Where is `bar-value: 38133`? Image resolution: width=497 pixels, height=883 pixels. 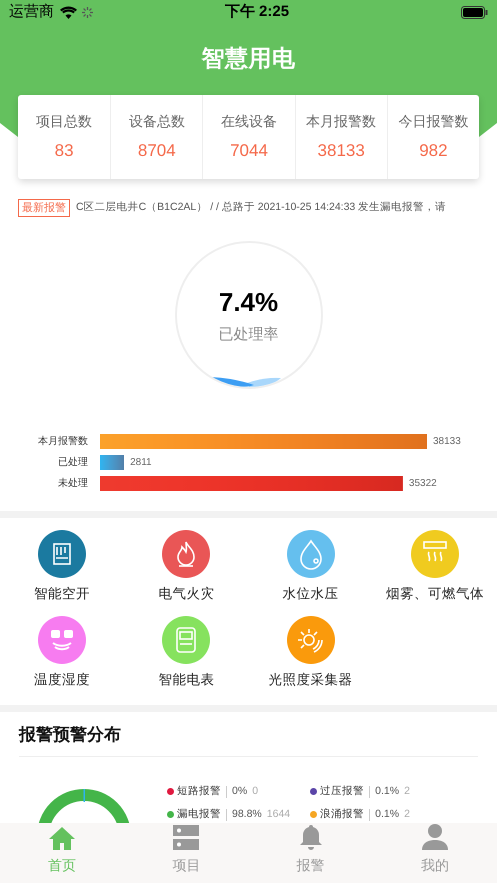 bar-value: 38133 is located at coordinates (447, 442).